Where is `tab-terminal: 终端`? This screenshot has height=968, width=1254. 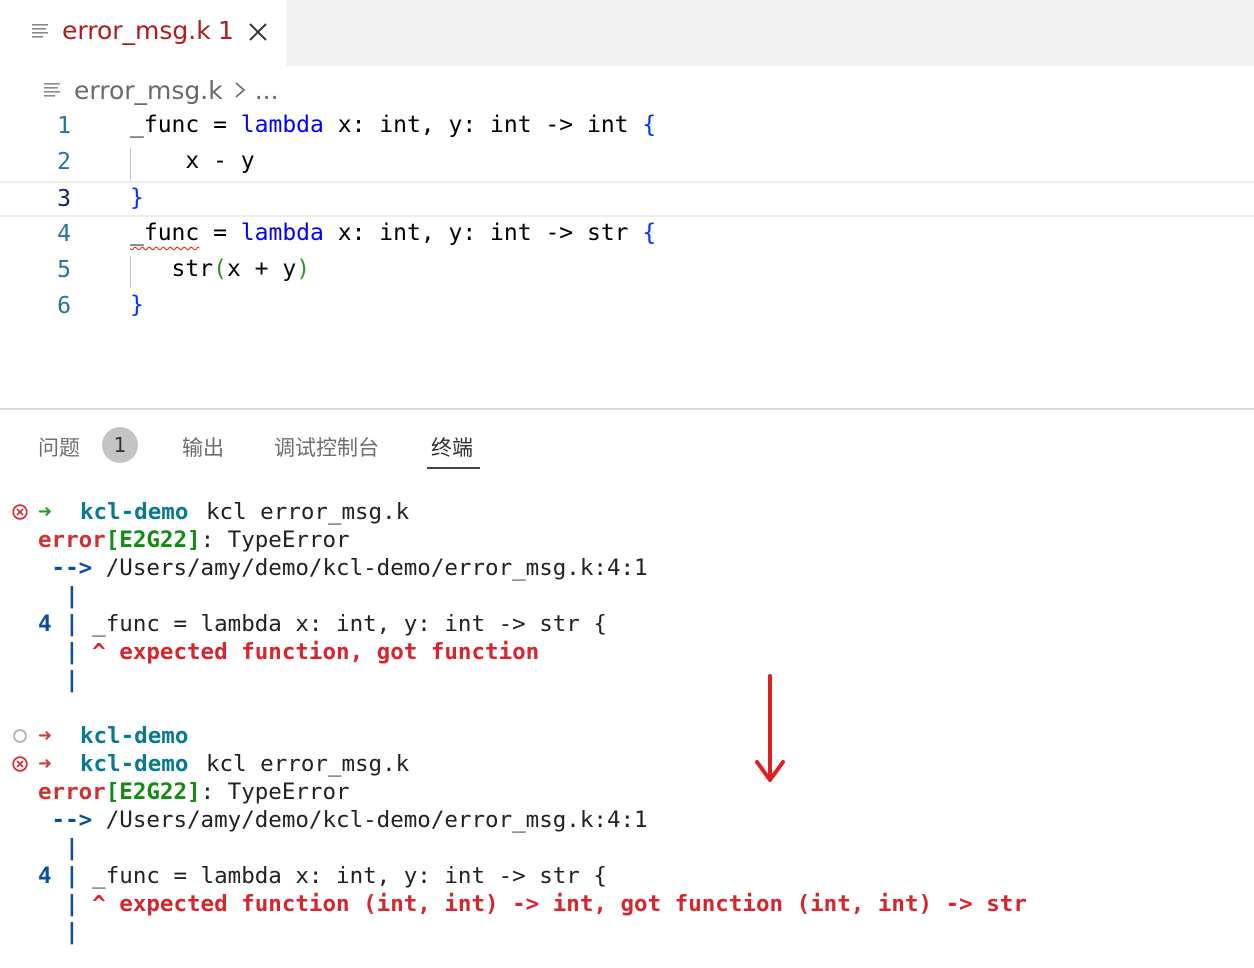 tab-terminal: 终端 is located at coordinates (452, 447).